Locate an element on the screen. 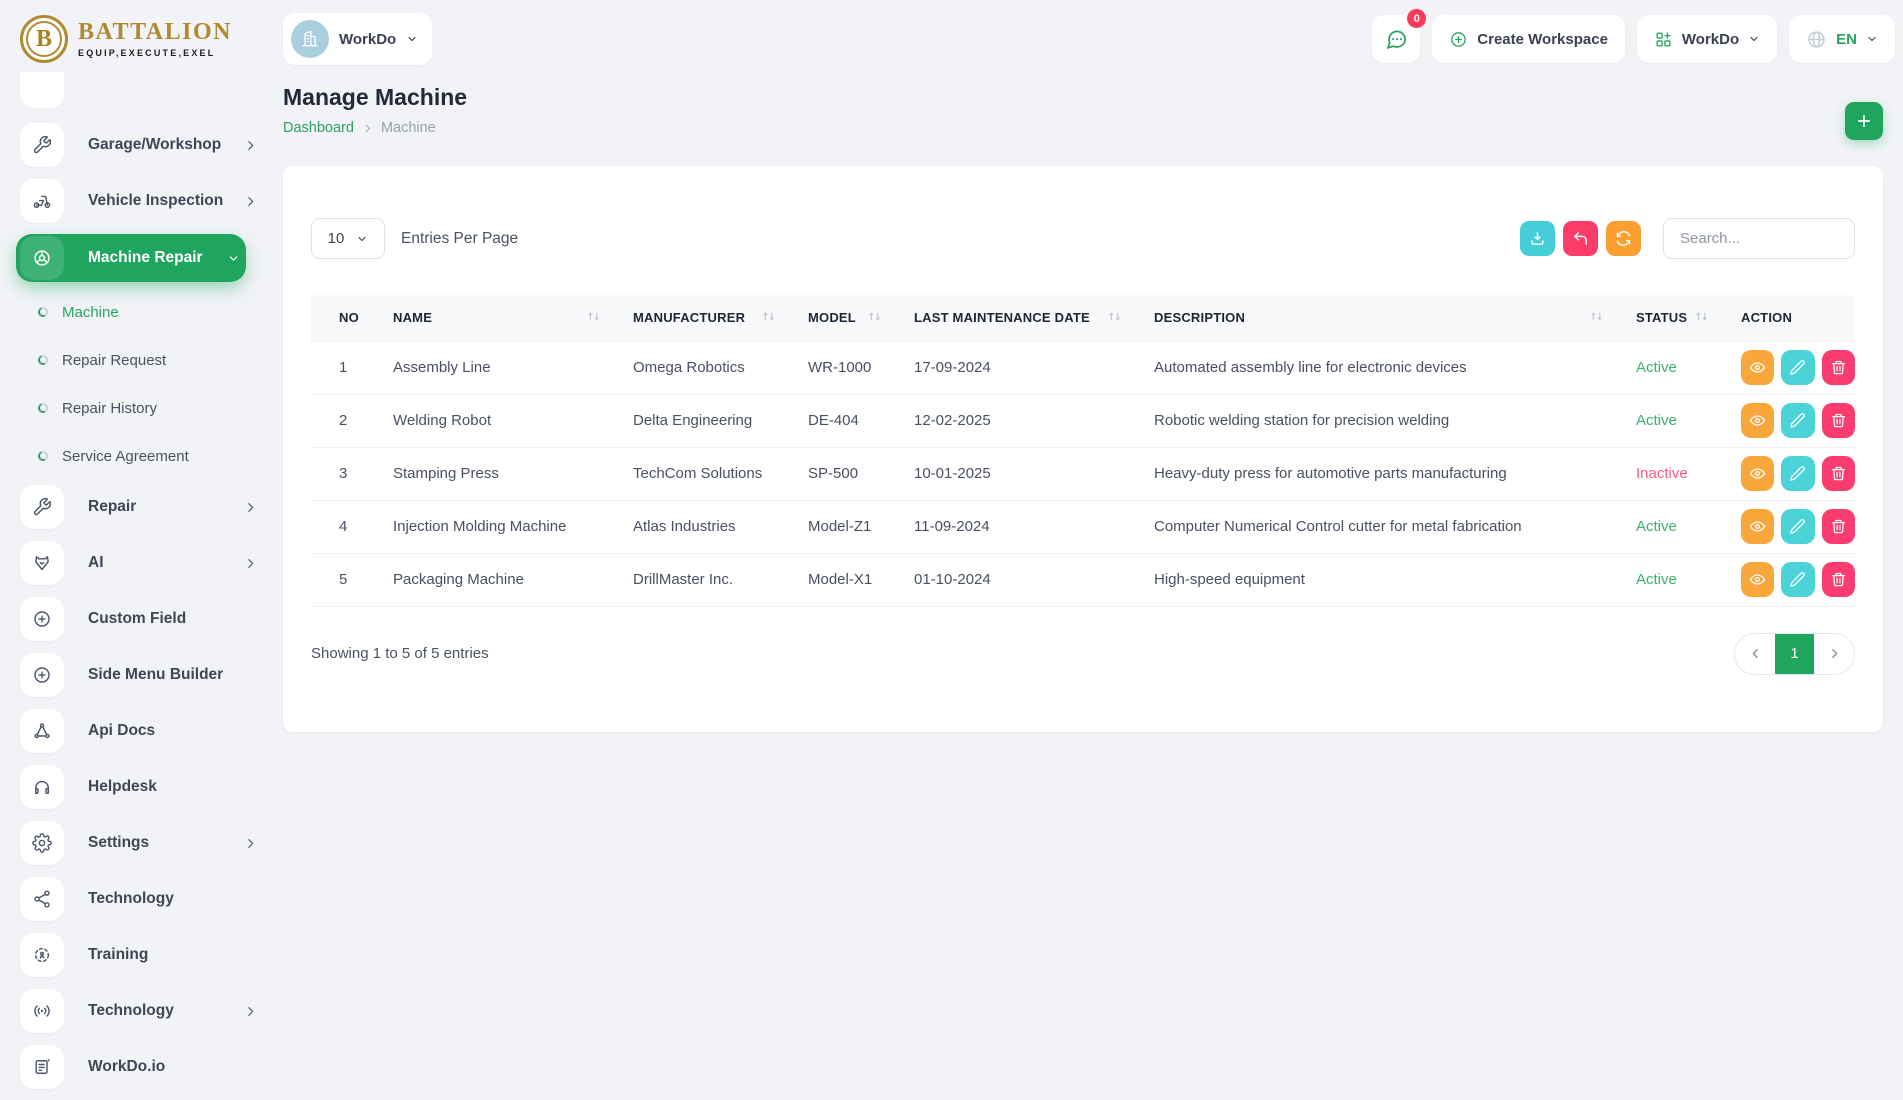 The image size is (1903, 1100). sidebar-item-settings: Settings is located at coordinates (141, 843).